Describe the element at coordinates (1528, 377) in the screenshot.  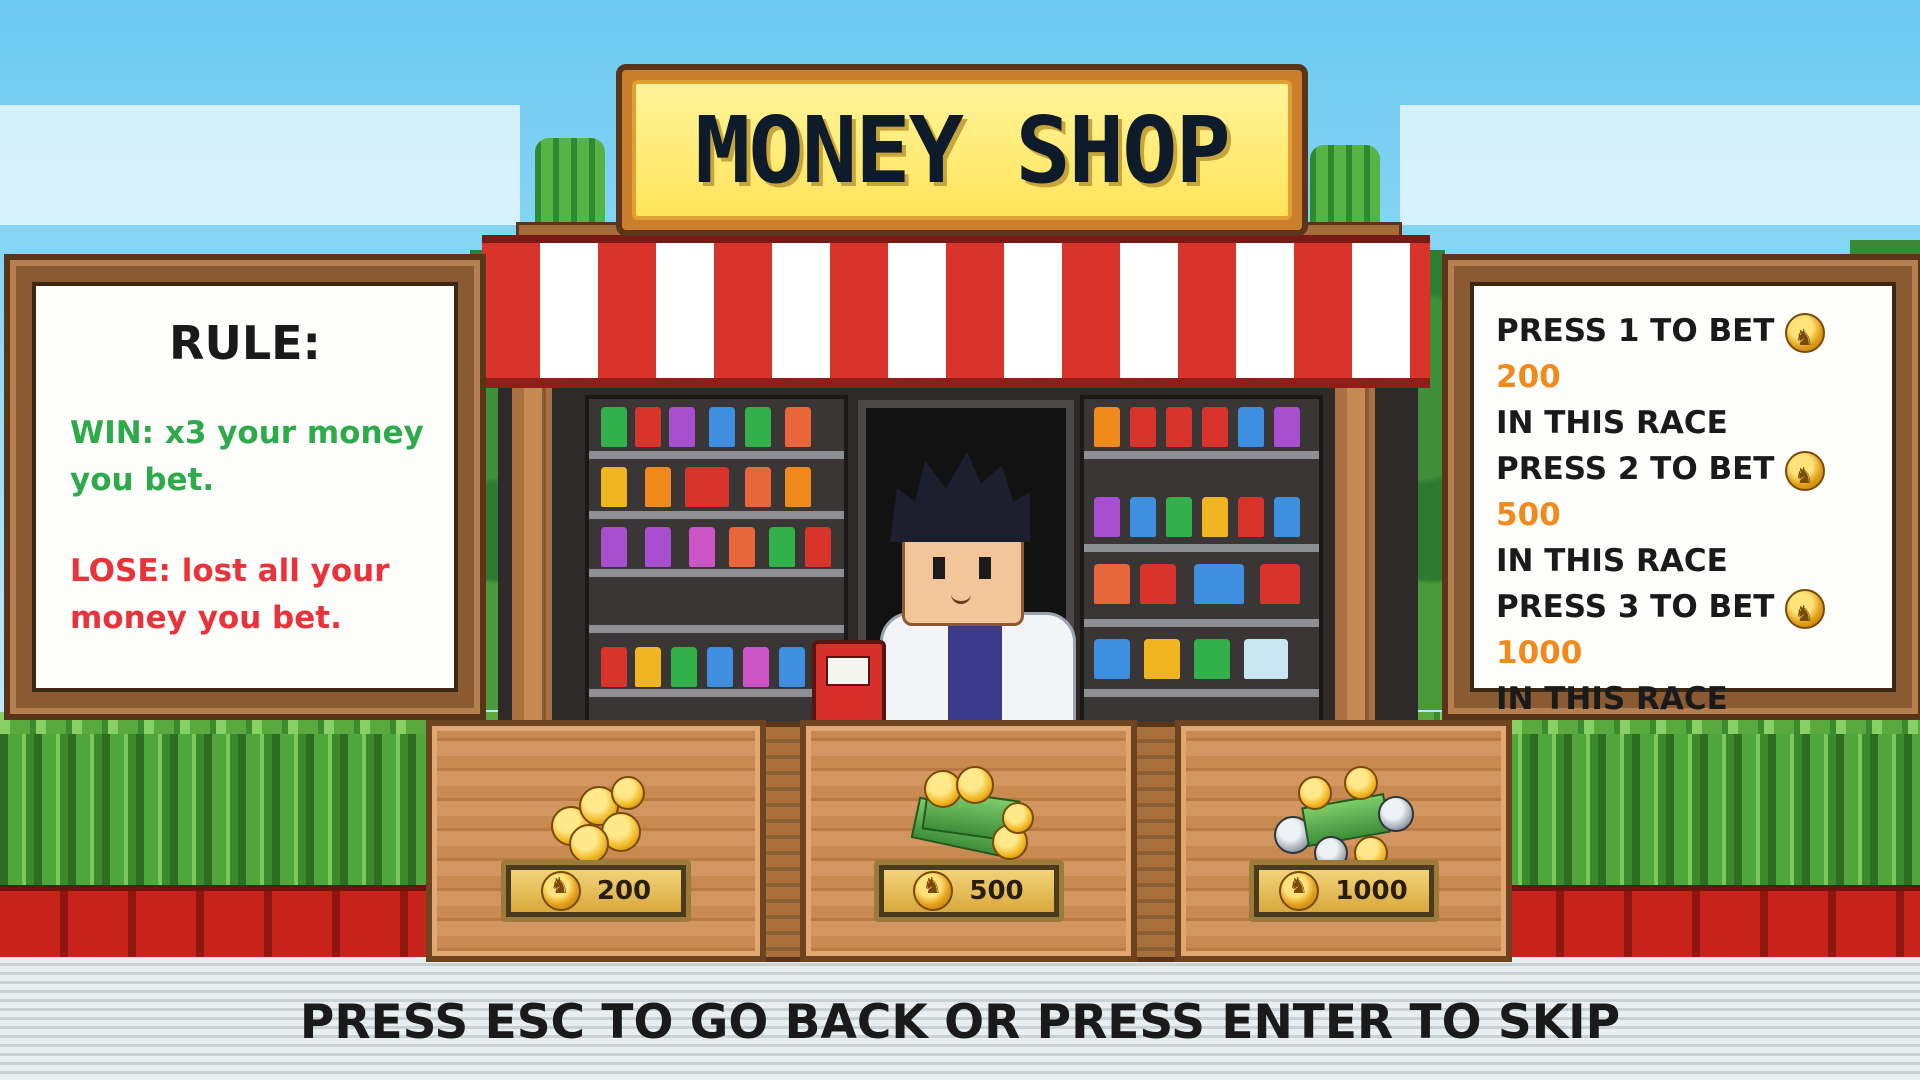
I see `bet-option-1-amount: 200` at that location.